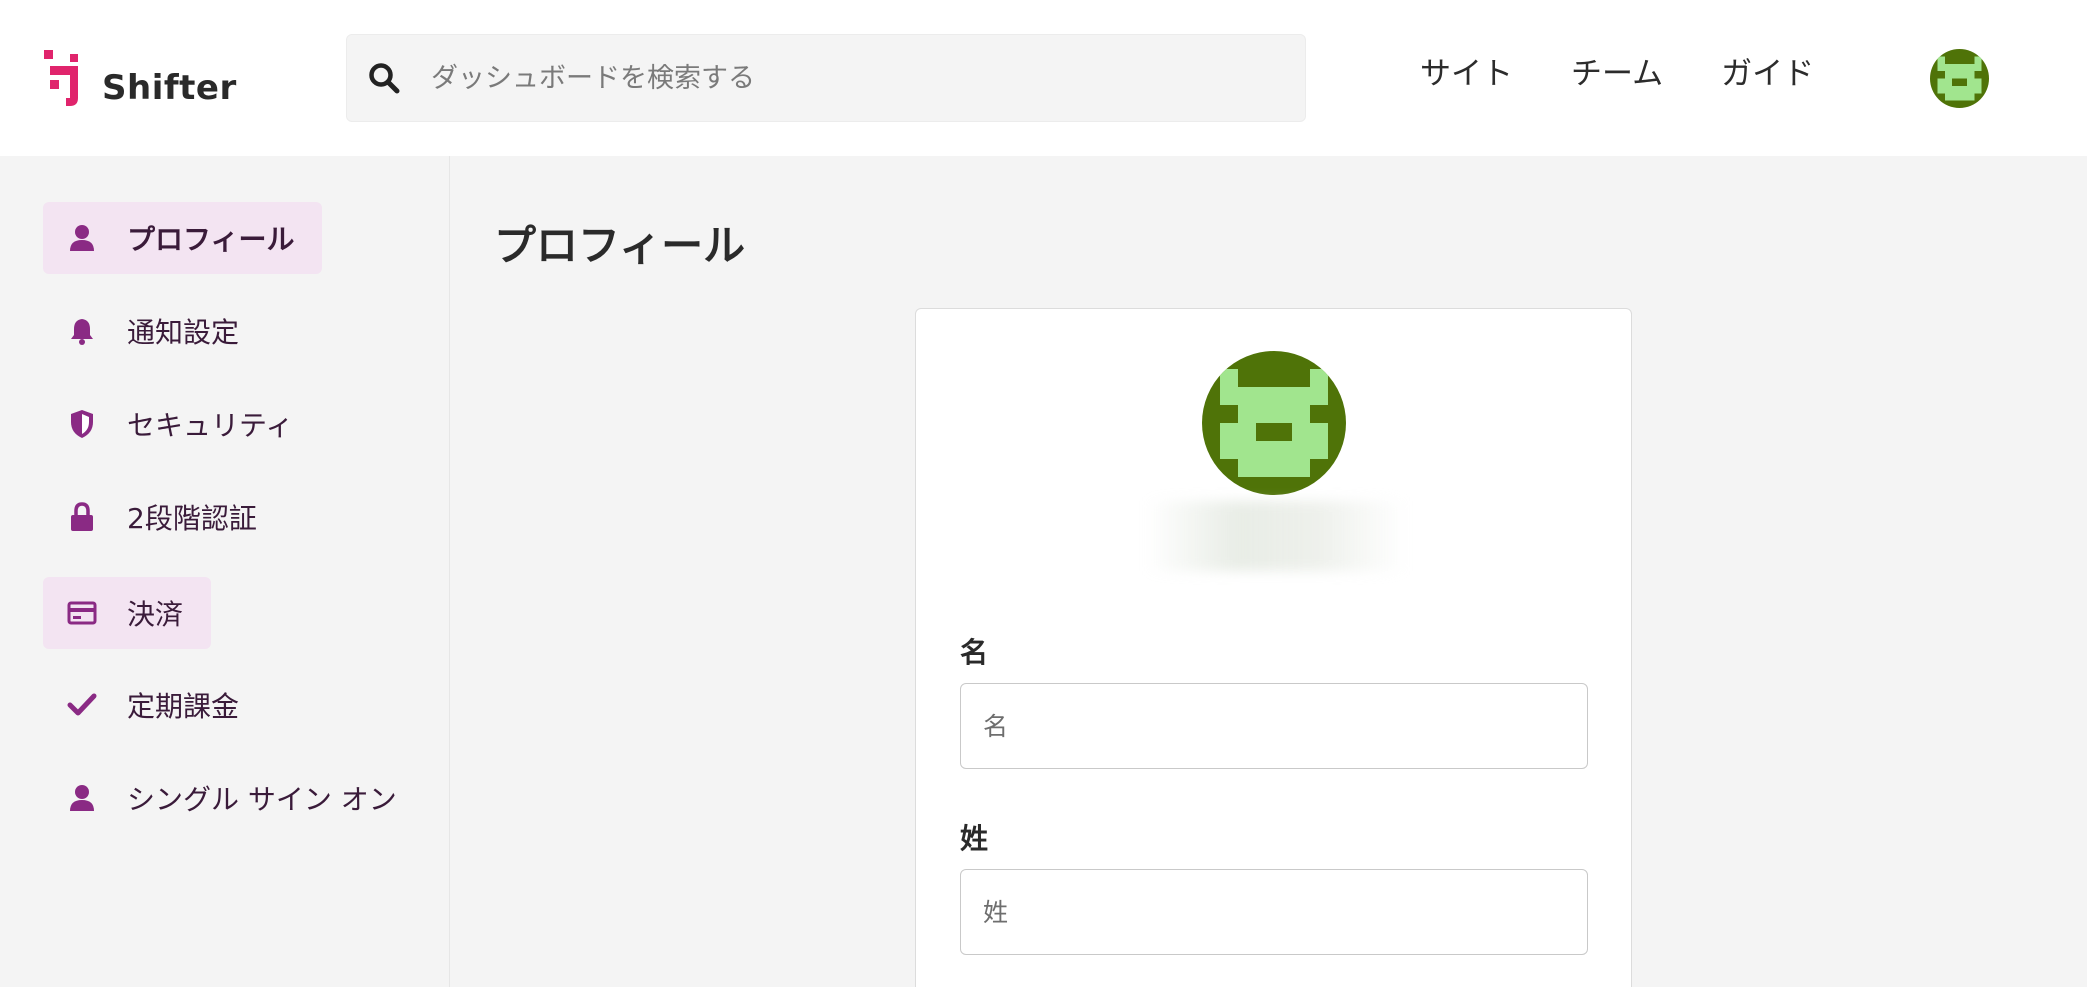 This screenshot has height=987, width=2087. What do you see at coordinates (169, 88) in the screenshot?
I see `brand-name: Shifter` at bounding box center [169, 88].